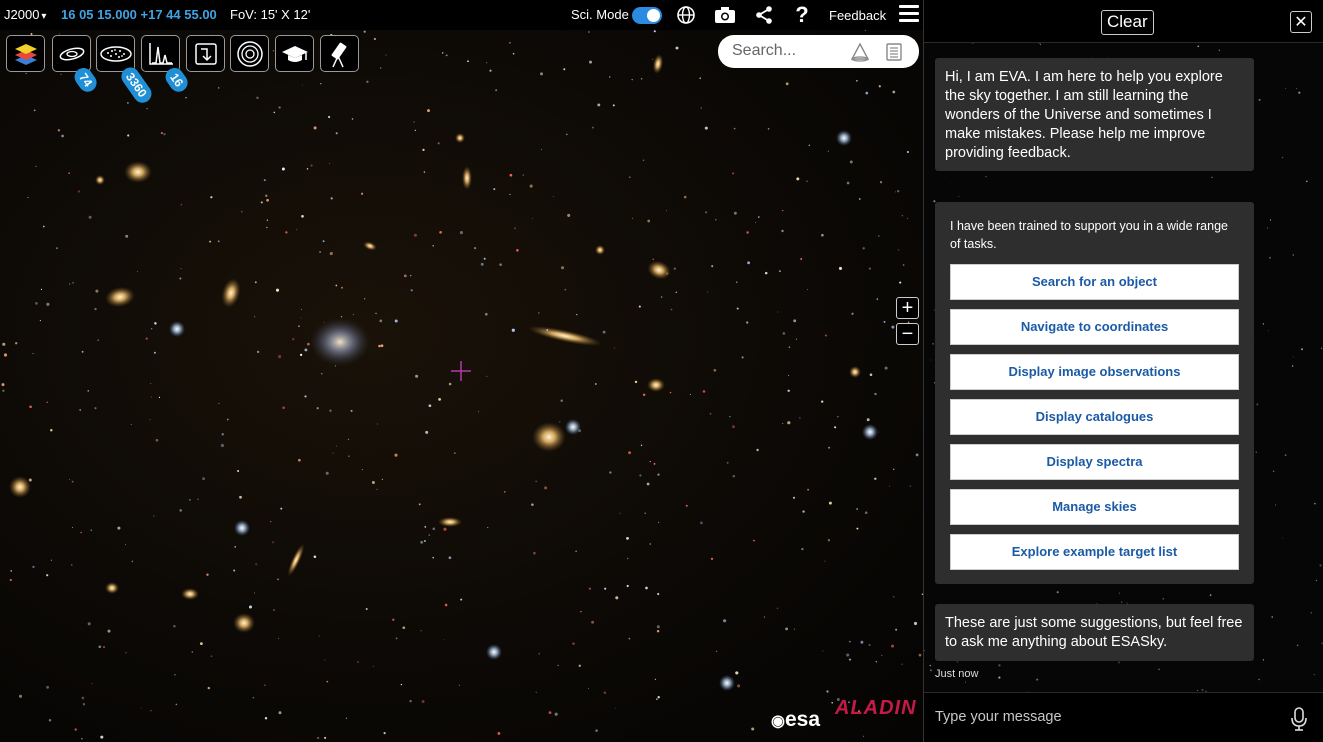 The height and width of the screenshot is (742, 1323). Describe the element at coordinates (139, 14) in the screenshot. I see `coordinates-display: 16 05 15.000 +17 44 55.00` at that location.